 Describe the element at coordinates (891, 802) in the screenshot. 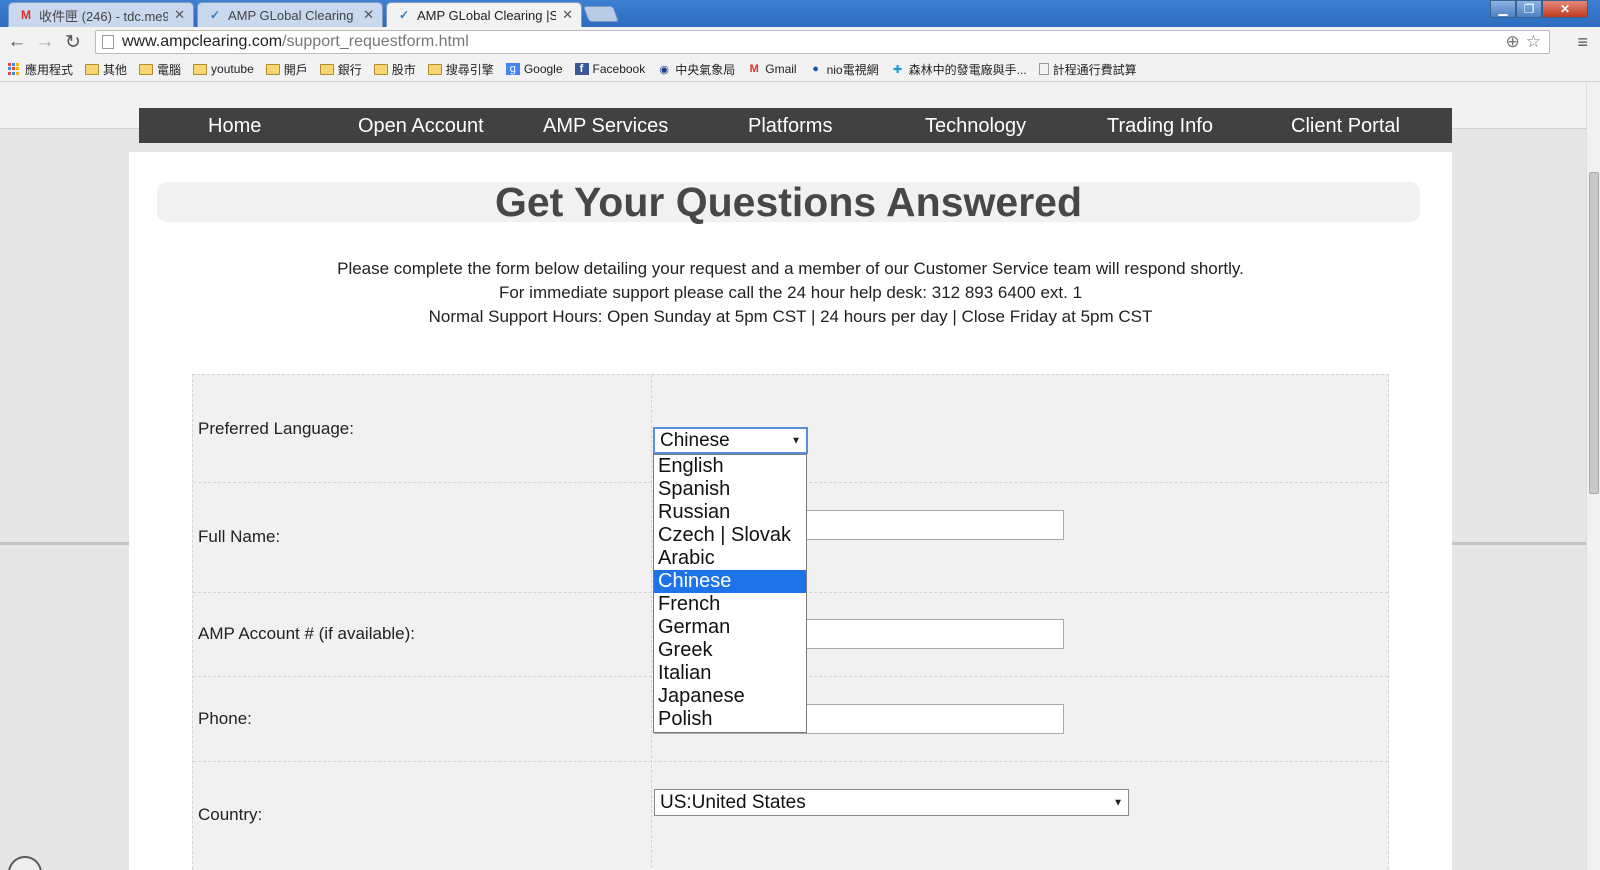

I see `country-select: US:United States ▼` at that location.